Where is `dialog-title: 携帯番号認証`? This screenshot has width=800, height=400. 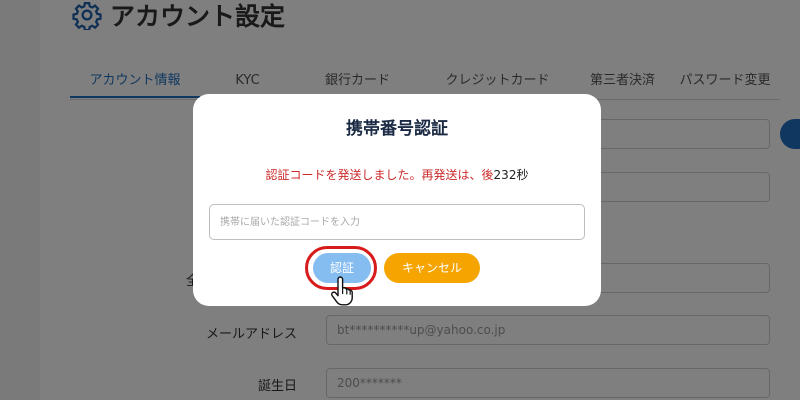 dialog-title: 携帯番号認証 is located at coordinates (397, 129).